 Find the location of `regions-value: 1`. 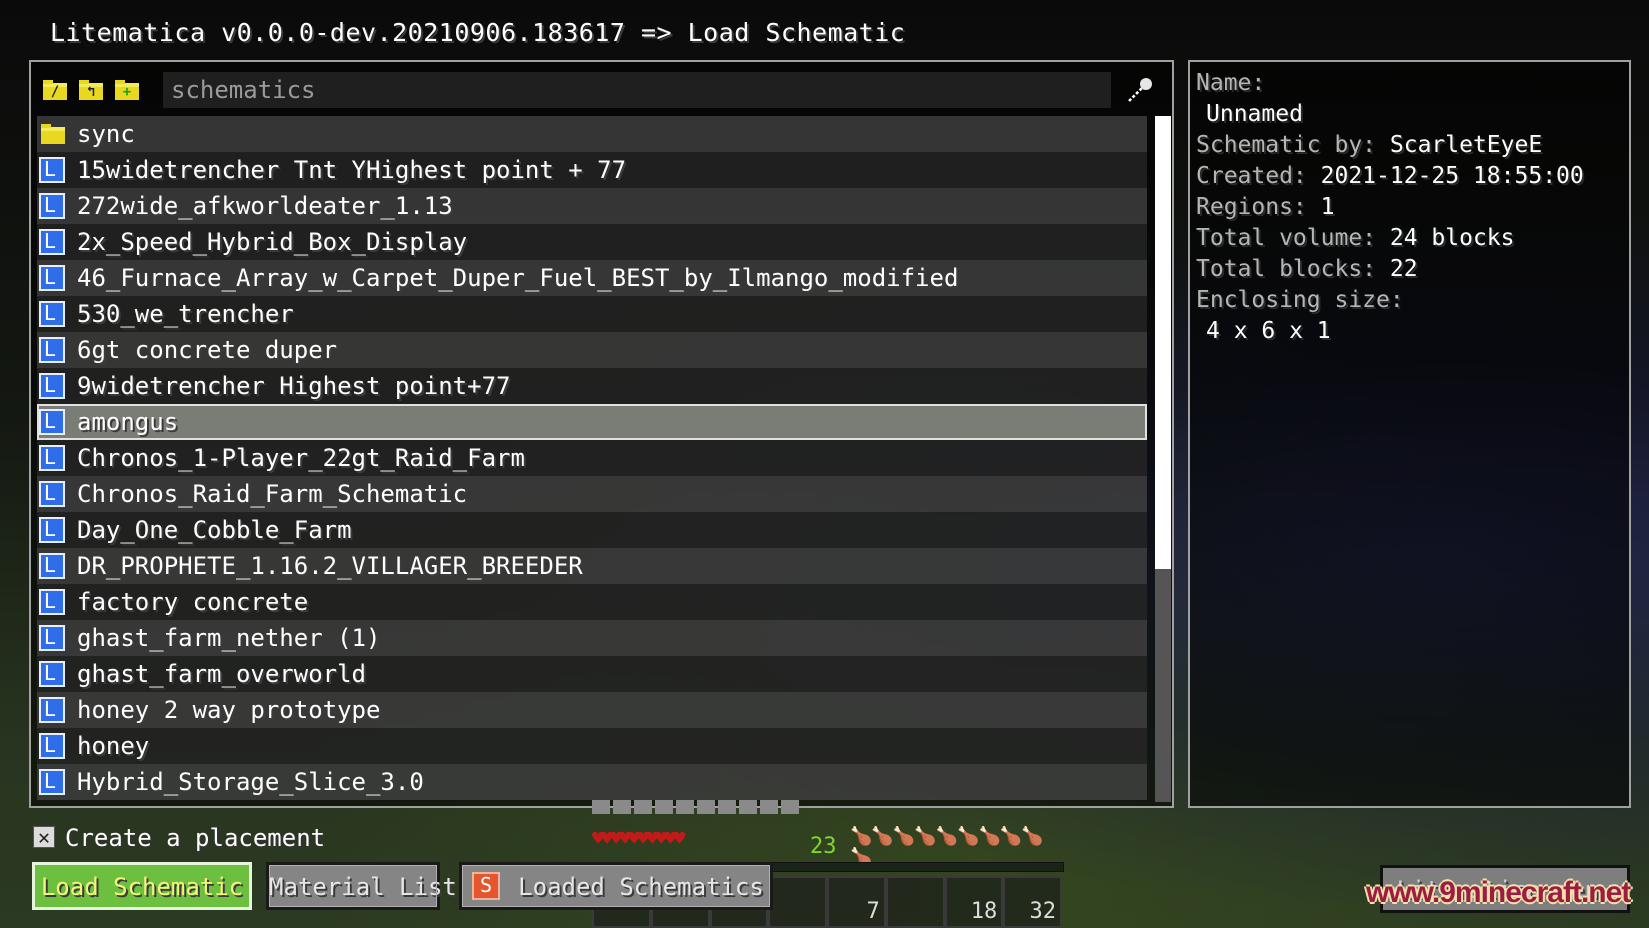

regions-value: 1 is located at coordinates (1327, 207).